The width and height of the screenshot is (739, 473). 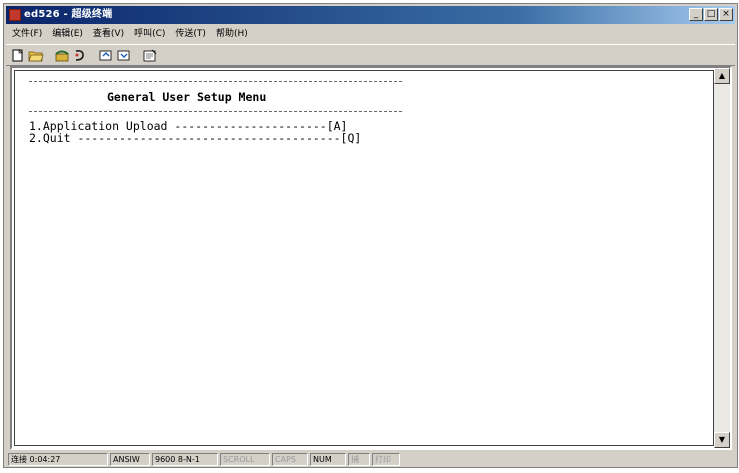 I want to click on status-caps: CAPS, so click(x=290, y=459).